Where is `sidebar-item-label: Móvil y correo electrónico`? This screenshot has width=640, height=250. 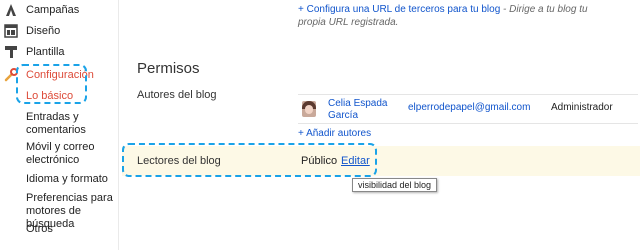
sidebar-item-label: Móvil y correo electrónico is located at coordinates (60, 153).